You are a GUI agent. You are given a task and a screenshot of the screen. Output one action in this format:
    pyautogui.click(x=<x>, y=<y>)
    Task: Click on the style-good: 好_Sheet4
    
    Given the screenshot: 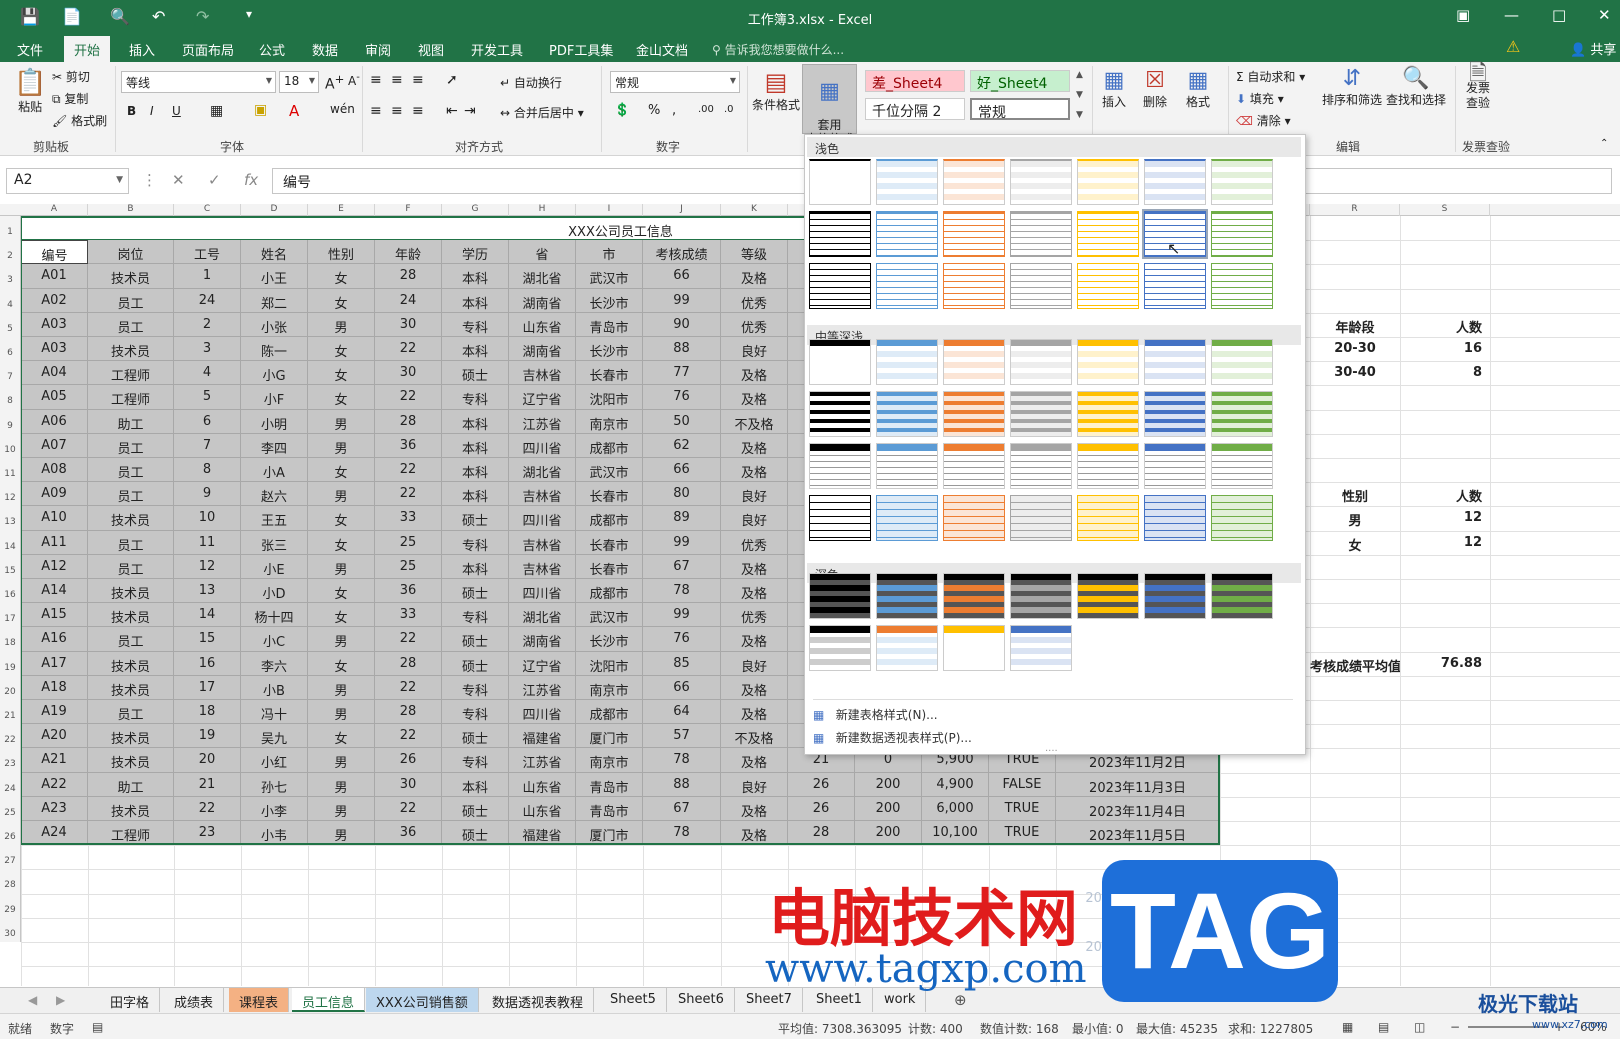 What is the action you would take?
    pyautogui.click(x=1020, y=81)
    